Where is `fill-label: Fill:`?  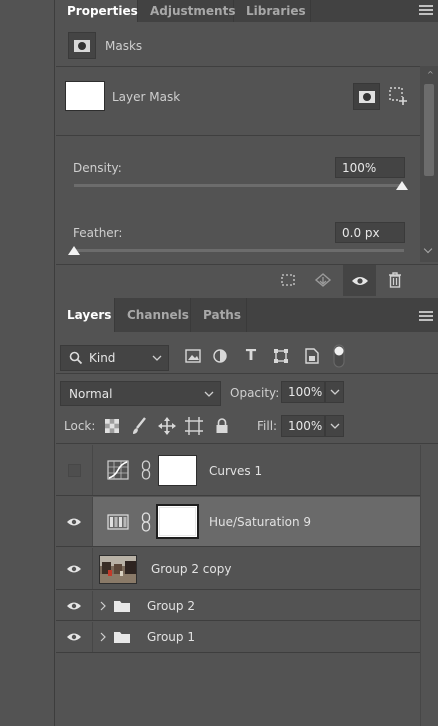 fill-label: Fill: is located at coordinates (267, 426).